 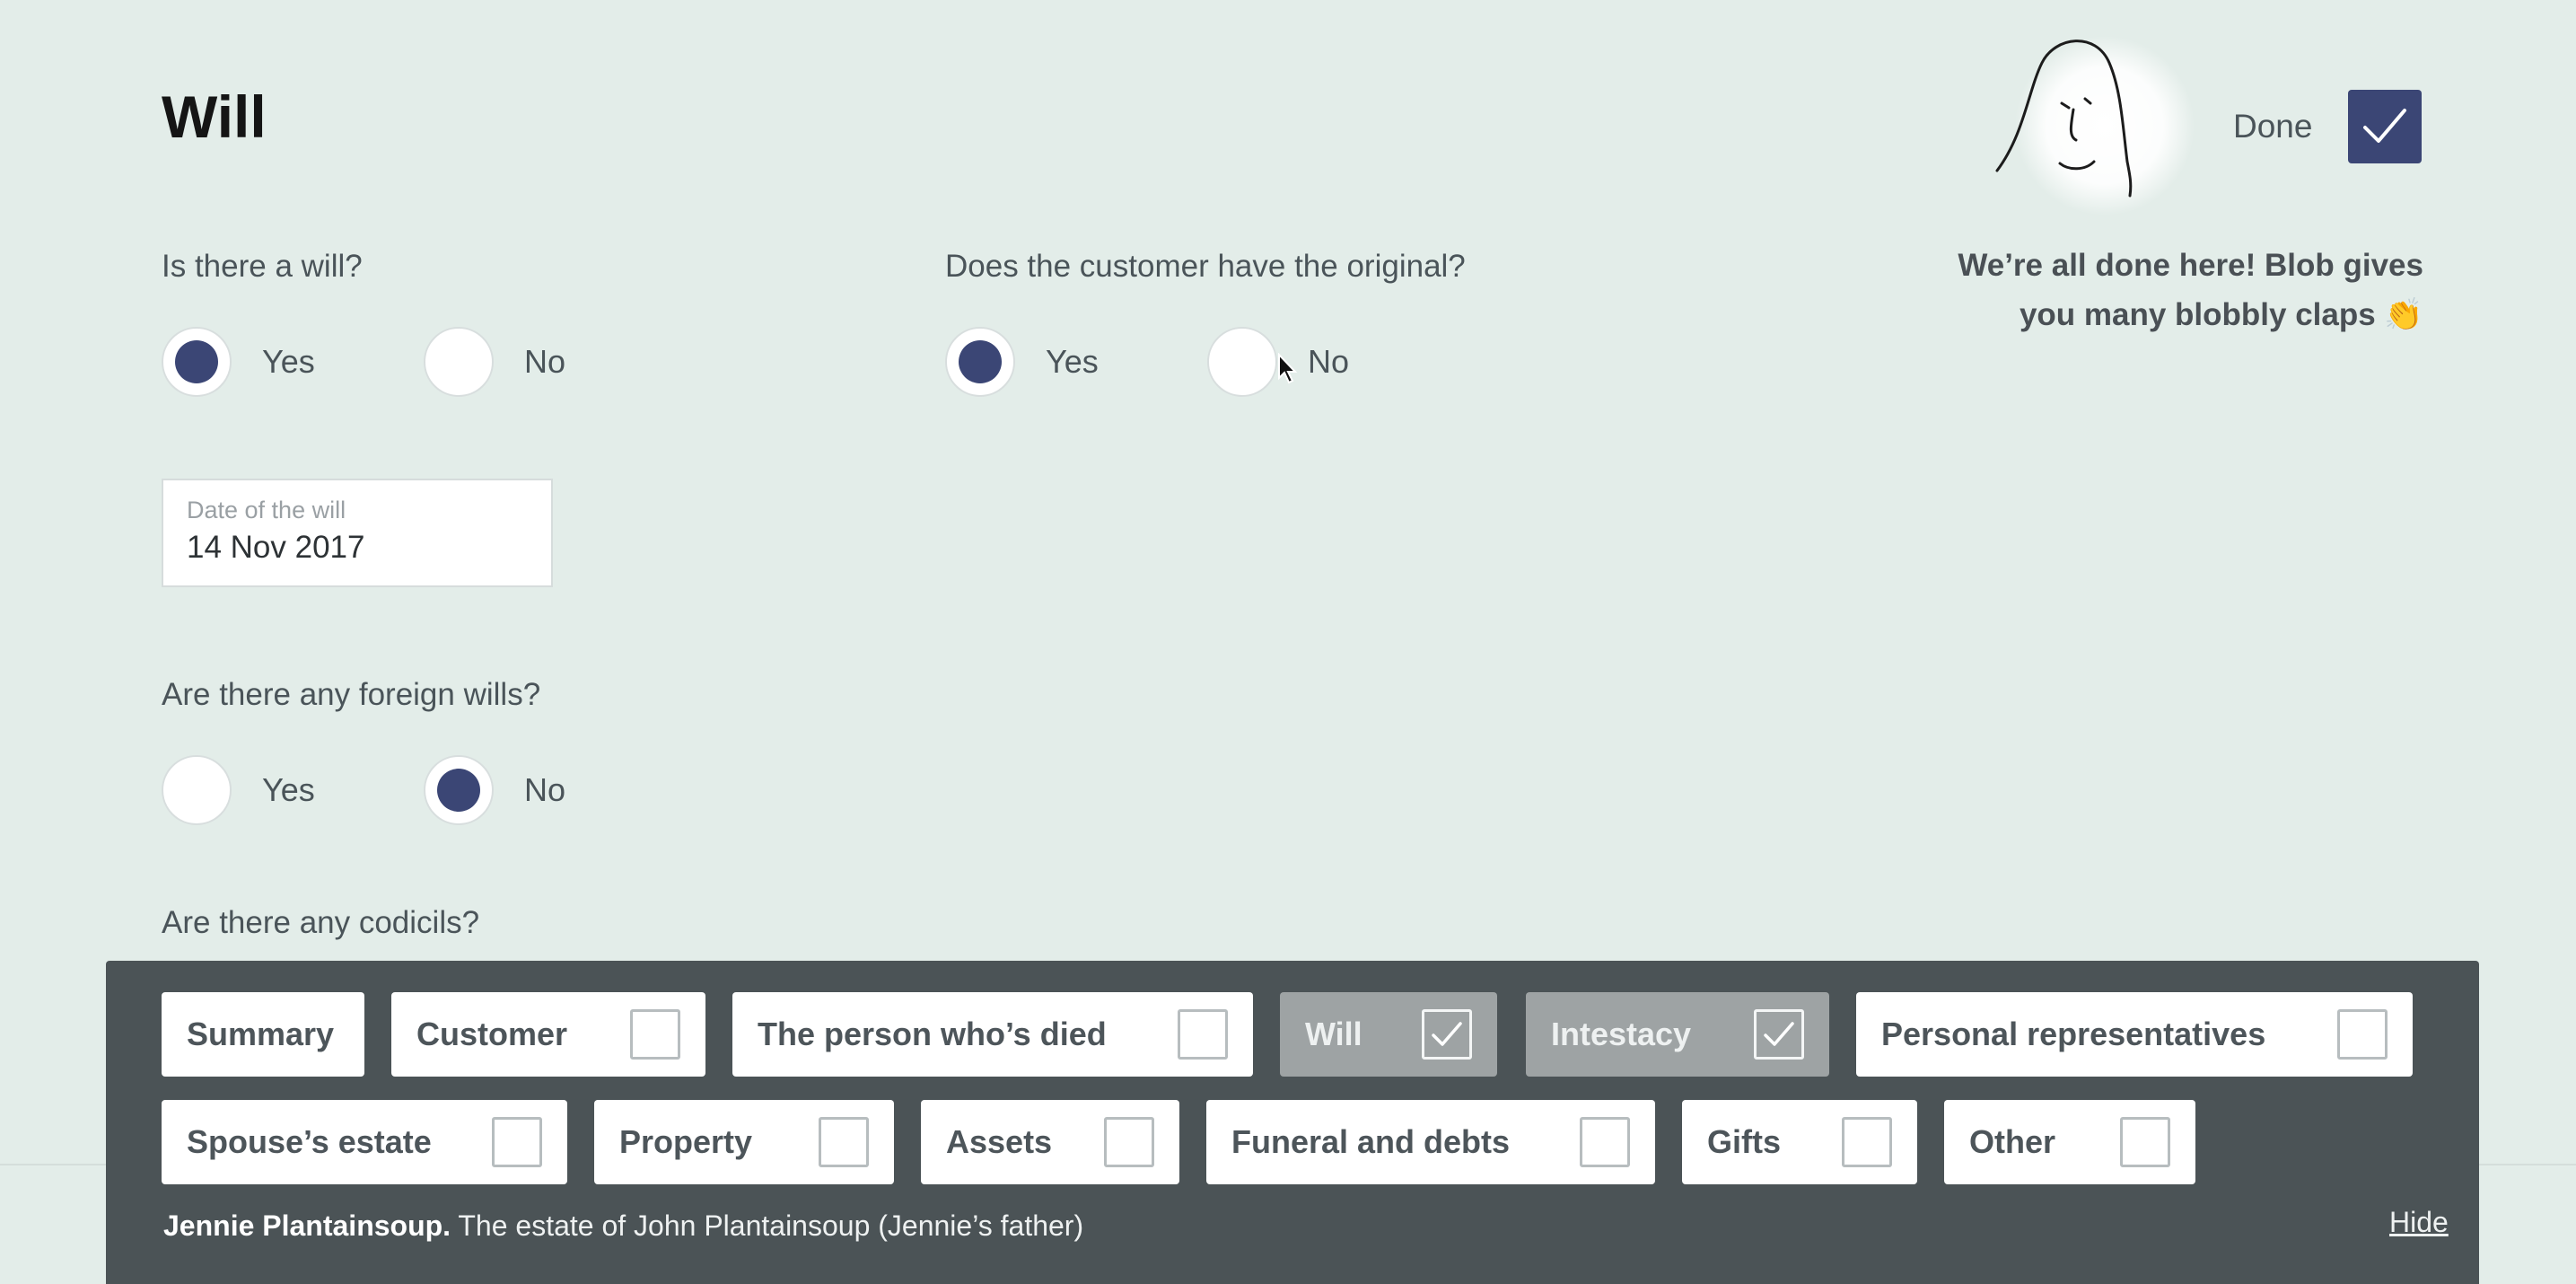 What do you see at coordinates (2273, 126) in the screenshot?
I see `done-label: Done` at bounding box center [2273, 126].